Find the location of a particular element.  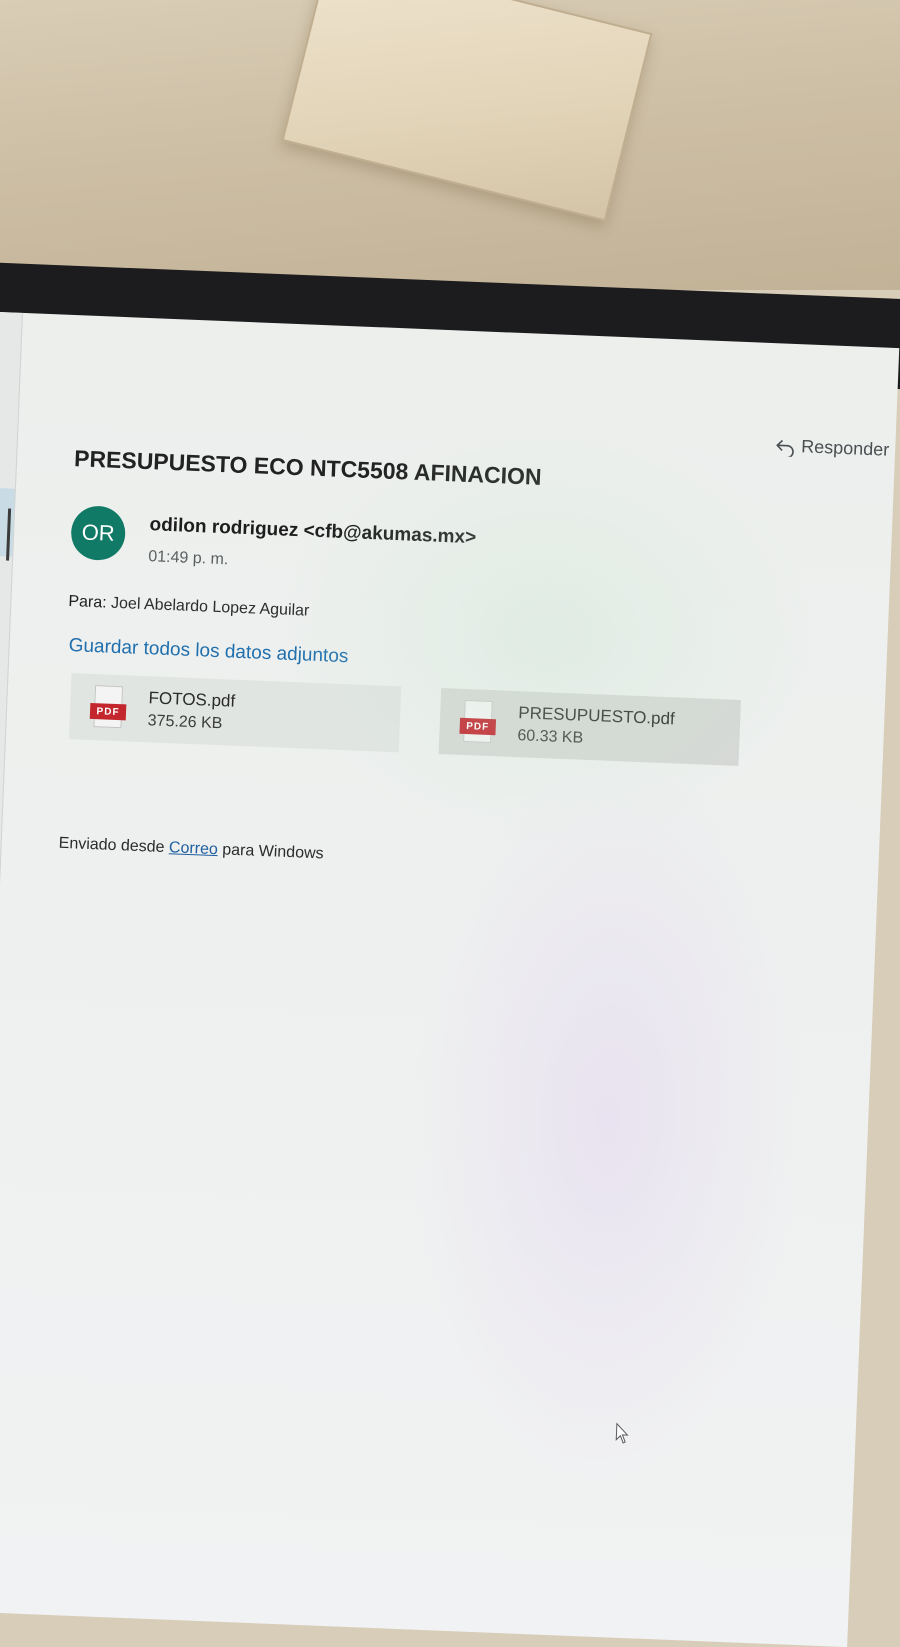

save-all-attachments-link: Guardar todos los datos adjuntos is located at coordinates (208, 651).